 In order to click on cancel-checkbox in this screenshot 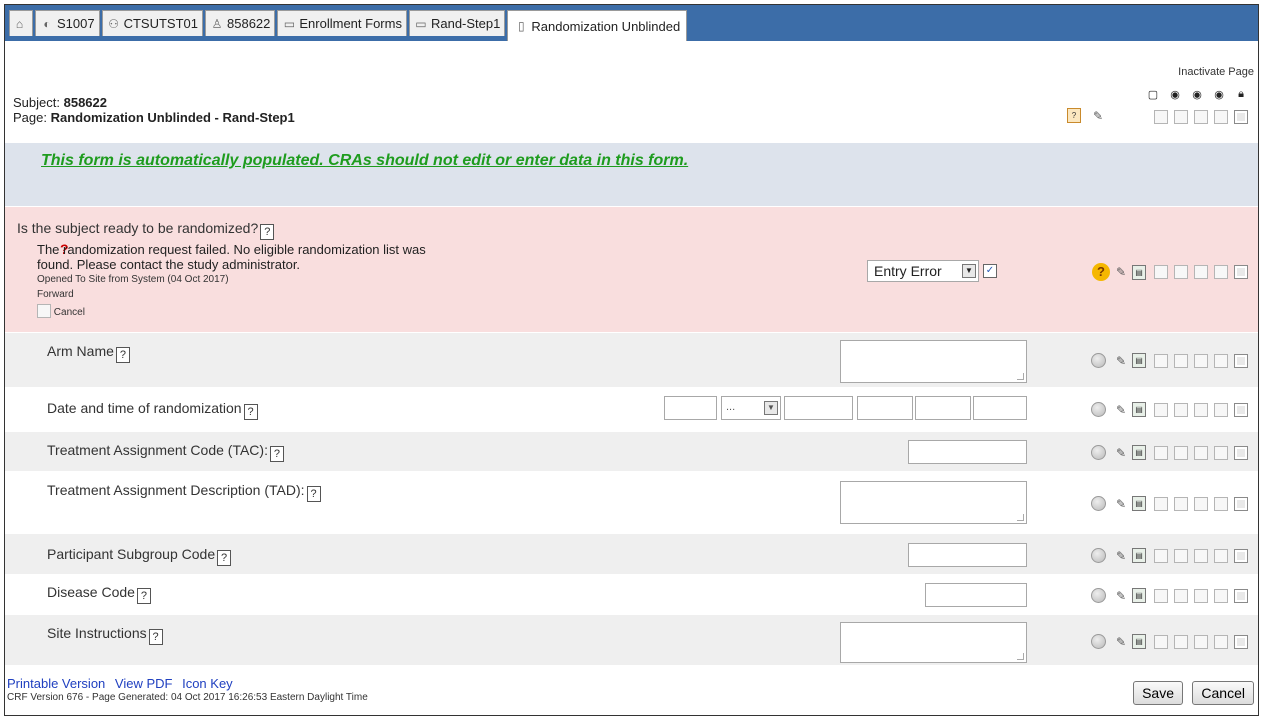, I will do `click(44, 311)`.